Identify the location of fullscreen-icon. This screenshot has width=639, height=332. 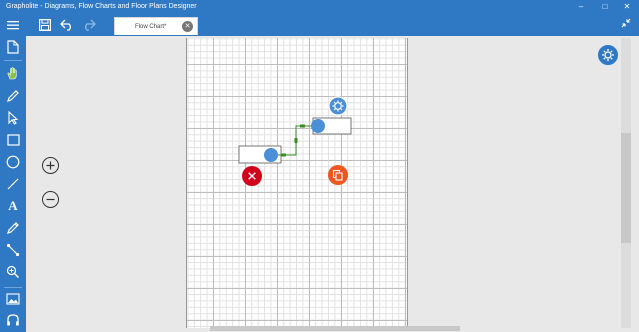
(626, 23).